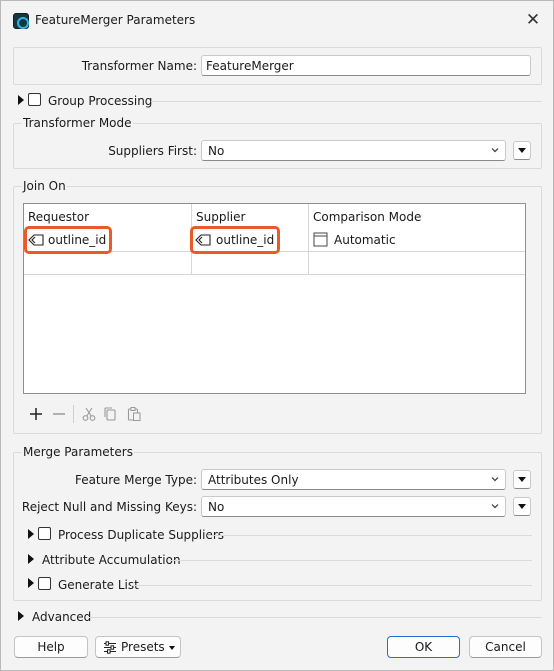 This screenshot has width=554, height=671. What do you see at coordinates (100, 101) in the screenshot?
I see `group-processing-label: Group Processing` at bounding box center [100, 101].